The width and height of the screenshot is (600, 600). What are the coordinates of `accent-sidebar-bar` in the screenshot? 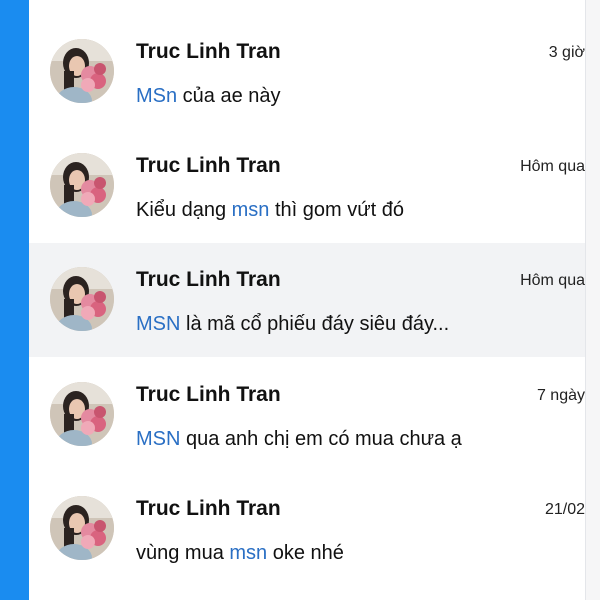 It's located at (14, 300).